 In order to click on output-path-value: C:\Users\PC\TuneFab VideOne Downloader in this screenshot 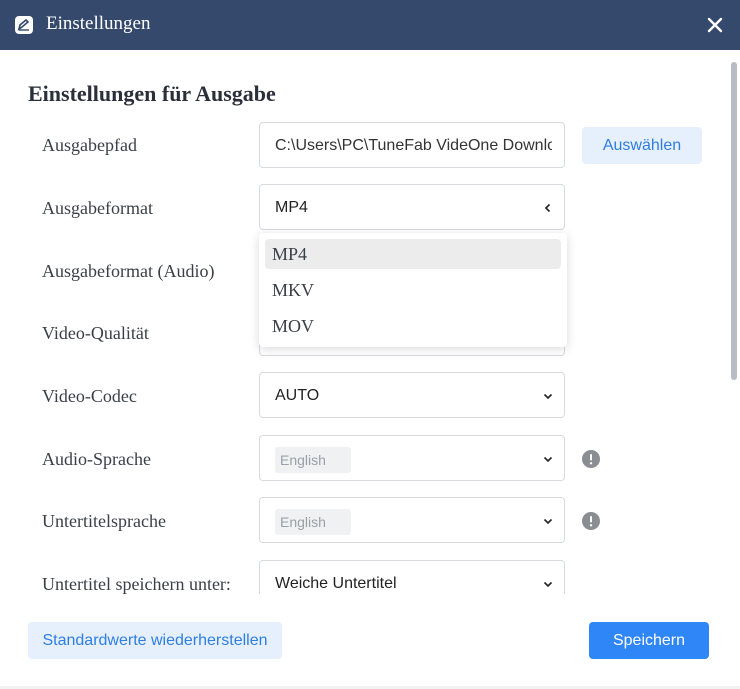, I will do `click(413, 145)`.